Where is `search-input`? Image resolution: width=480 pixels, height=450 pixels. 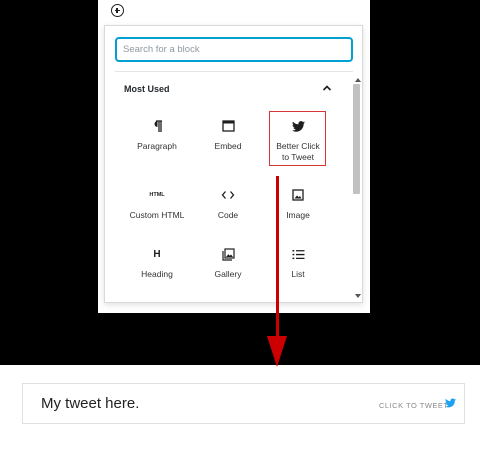 search-input is located at coordinates (234, 49).